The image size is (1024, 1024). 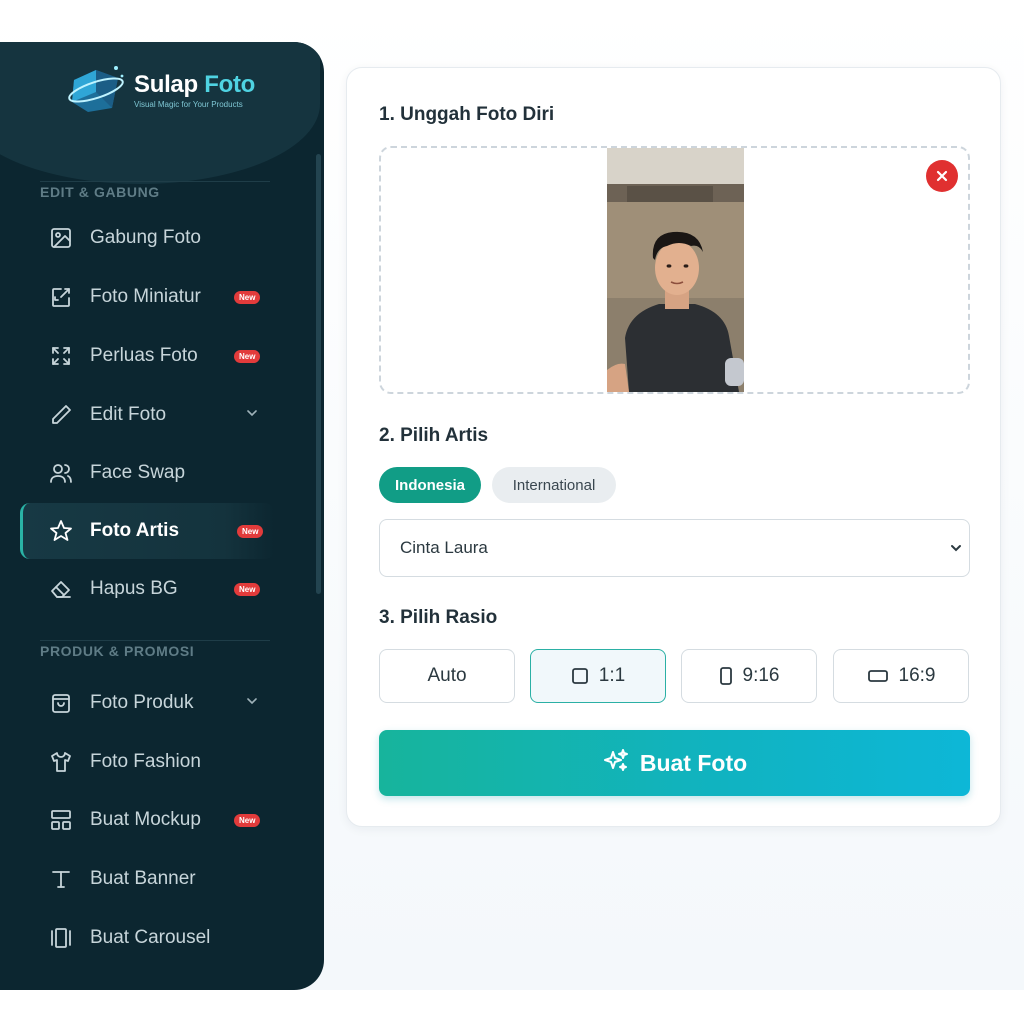 I want to click on step-title-artist: 2. Pilih Artis, so click(x=434, y=435).